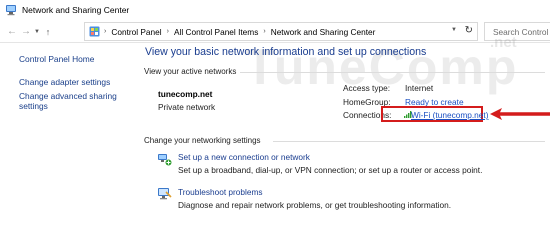 This screenshot has height=240, width=550. What do you see at coordinates (12, 32) in the screenshot?
I see `back-arrow-icon: ←` at bounding box center [12, 32].